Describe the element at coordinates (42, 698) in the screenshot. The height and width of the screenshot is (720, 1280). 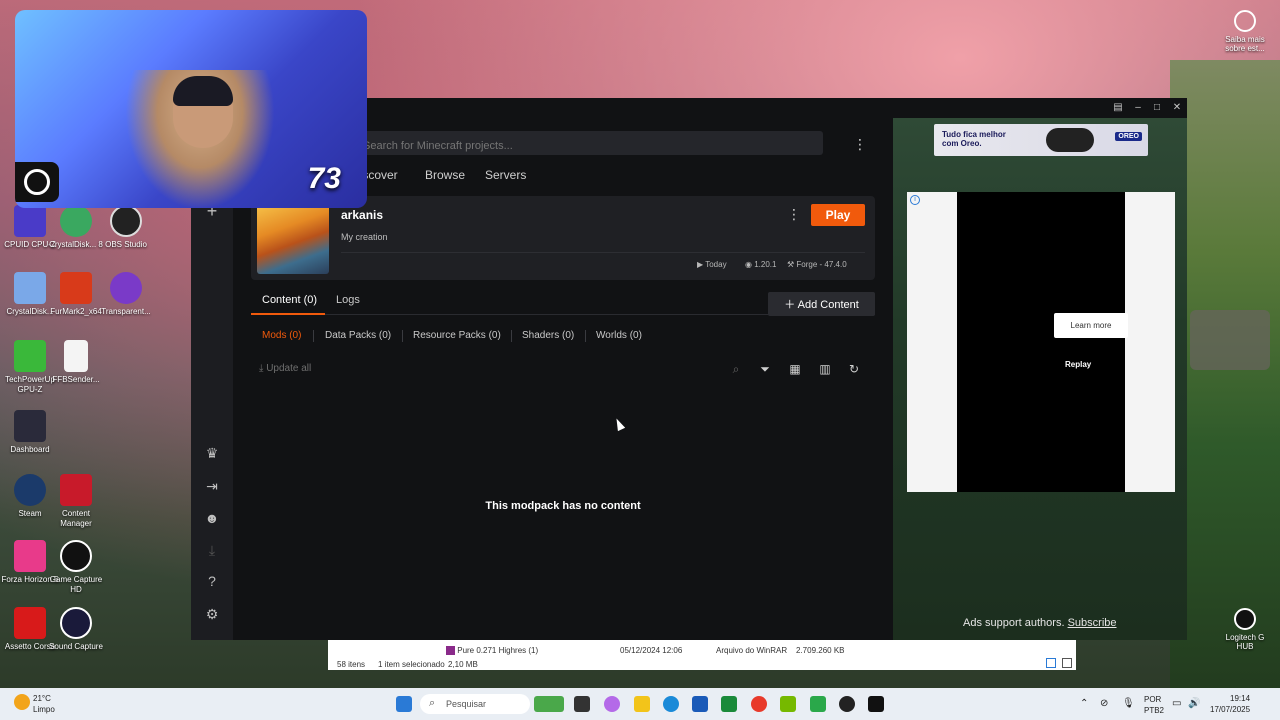
I see `weather-temp: 21°C` at that location.